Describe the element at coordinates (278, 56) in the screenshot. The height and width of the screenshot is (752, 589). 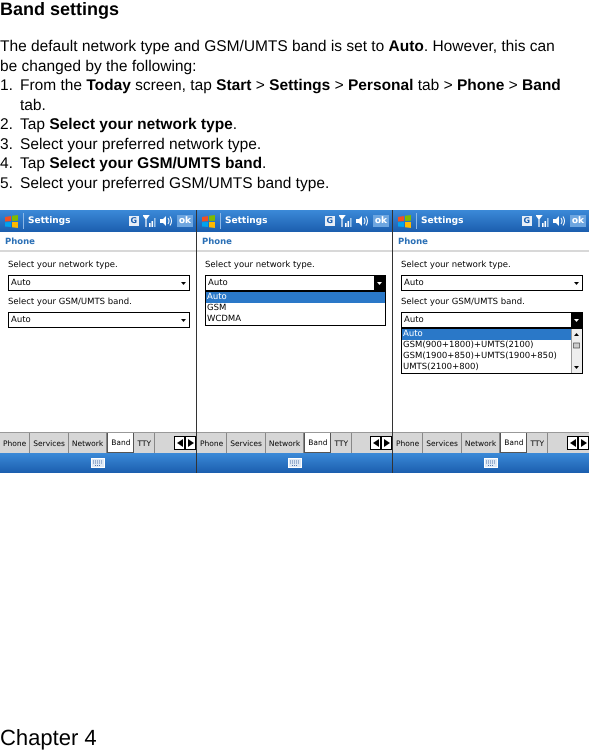
I see `intro-paragraph: The default network type and GSM/UMTS band is set to Auto. However, this can be changed by the following:` at that location.